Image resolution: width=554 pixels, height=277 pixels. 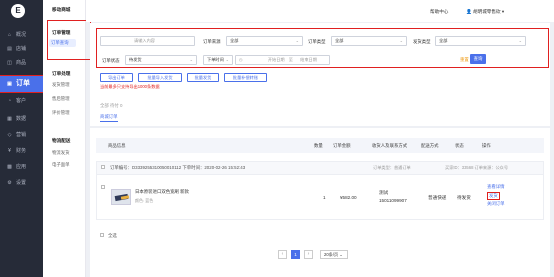 What do you see at coordinates (61, 99) in the screenshot?
I see `subnav-item-aftersale: 售后管理` at bounding box center [61, 99].